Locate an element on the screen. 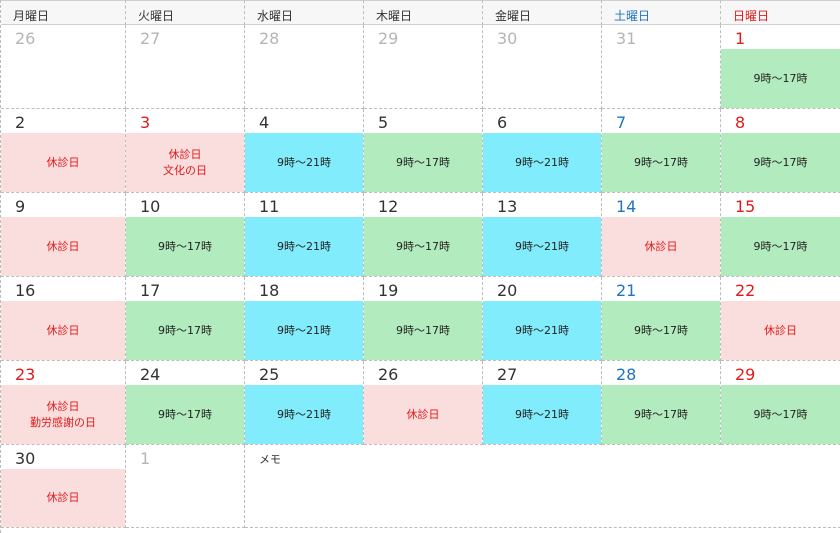  day-number: 5 is located at coordinates (383, 122).